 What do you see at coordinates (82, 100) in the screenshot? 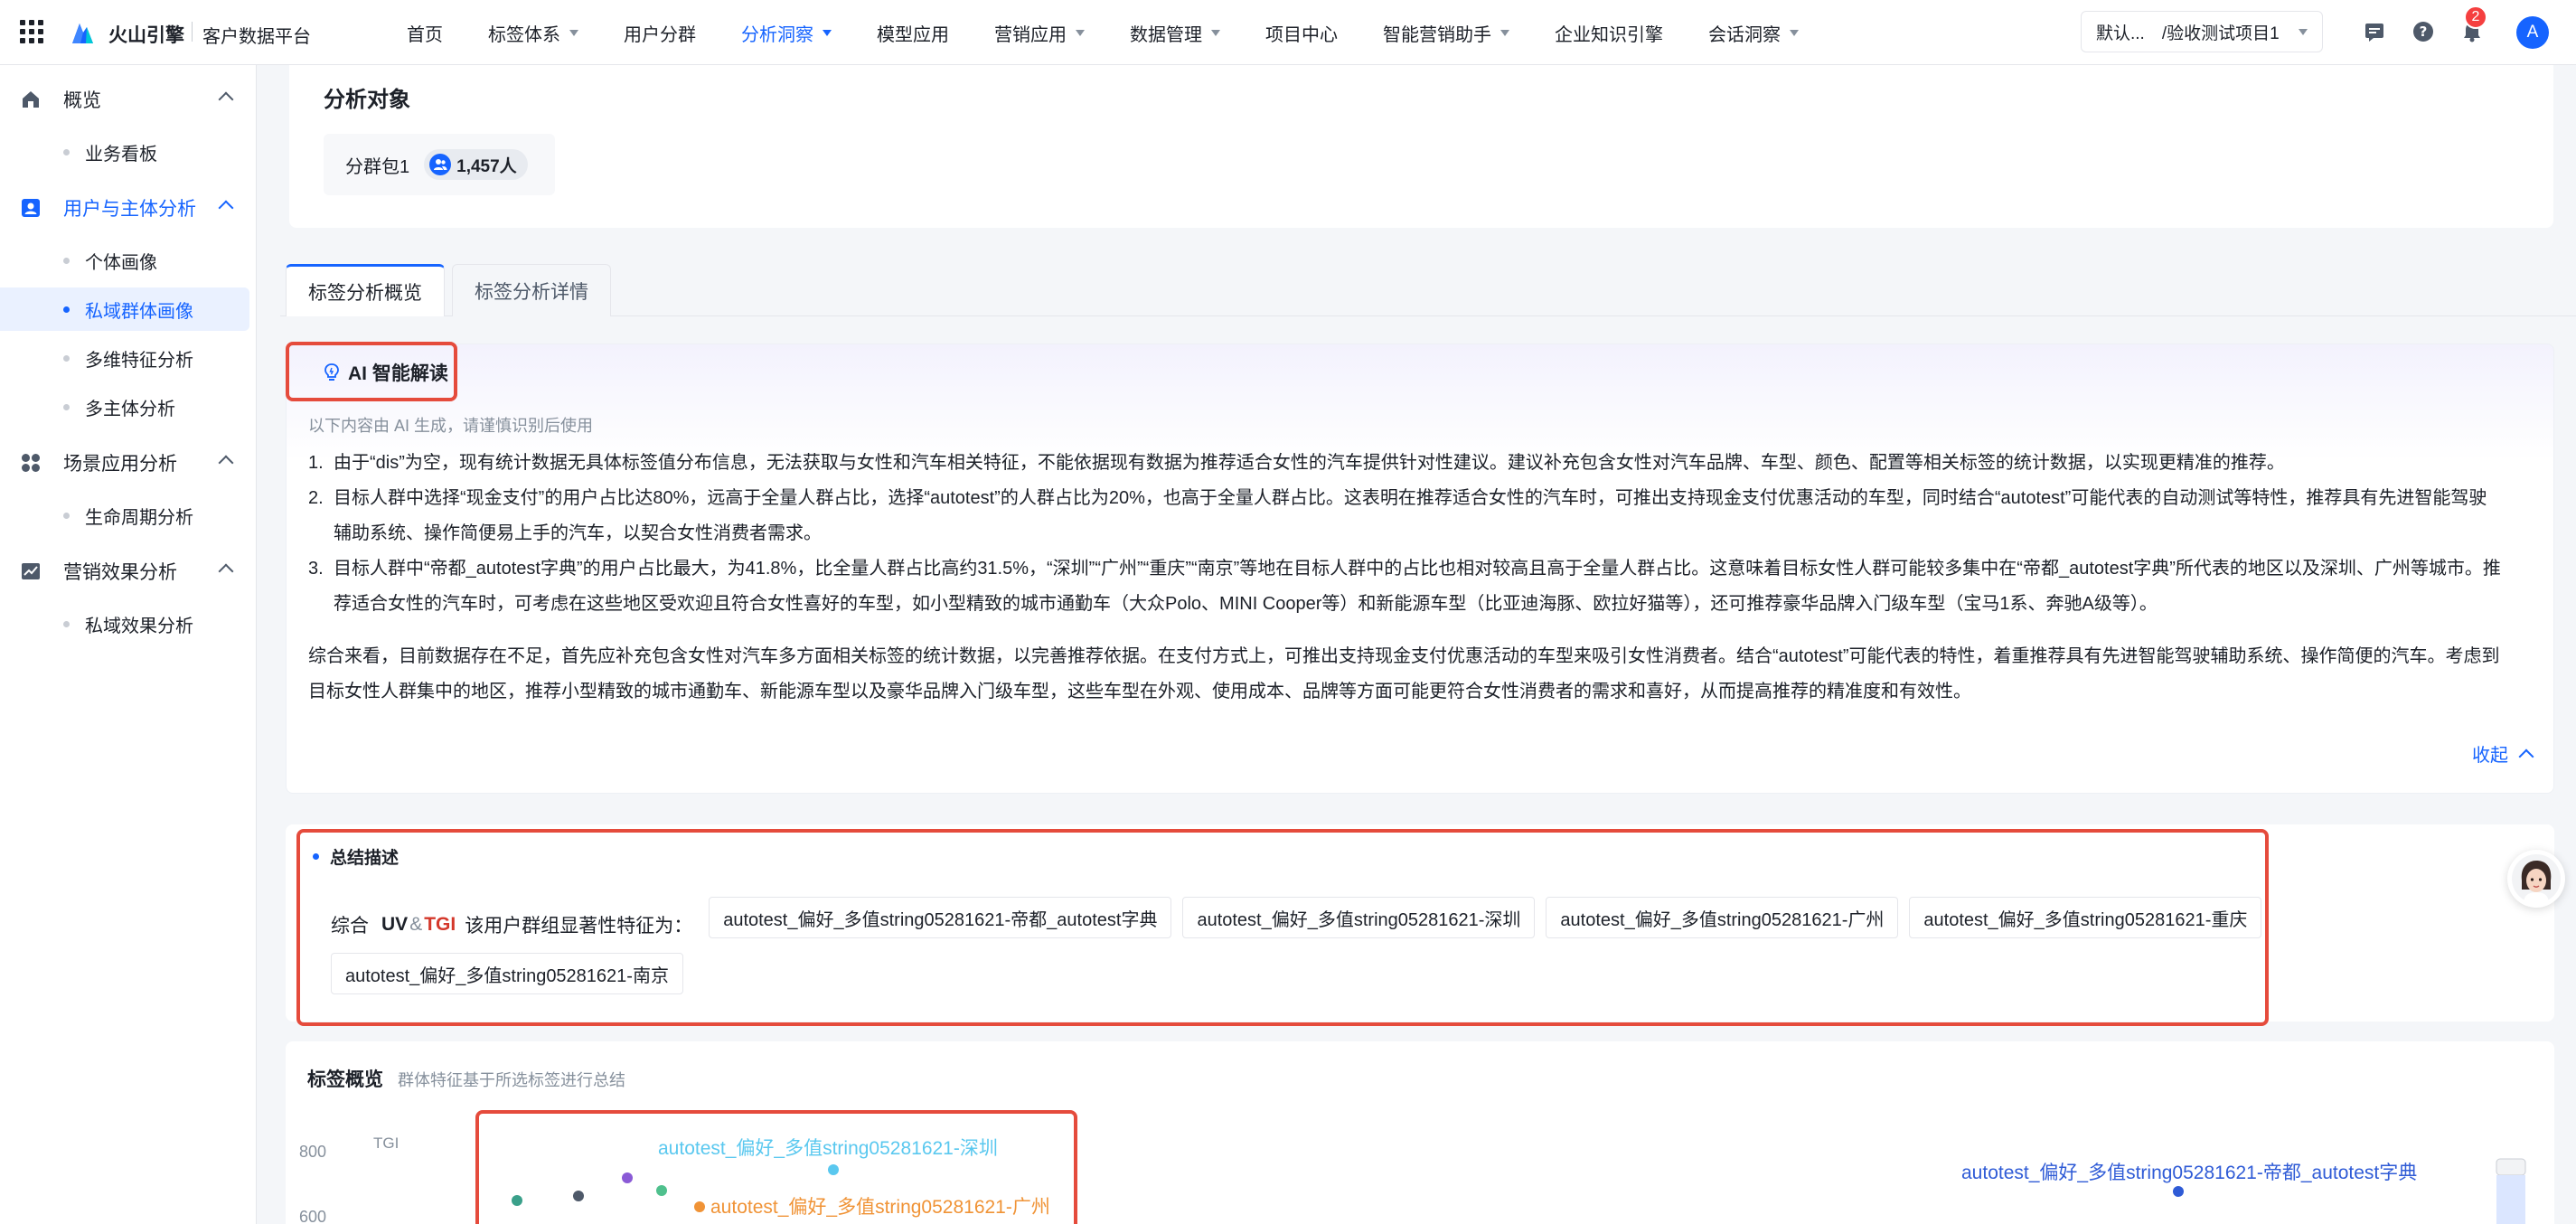
I see `sidebar-group-label: 概览` at bounding box center [82, 100].